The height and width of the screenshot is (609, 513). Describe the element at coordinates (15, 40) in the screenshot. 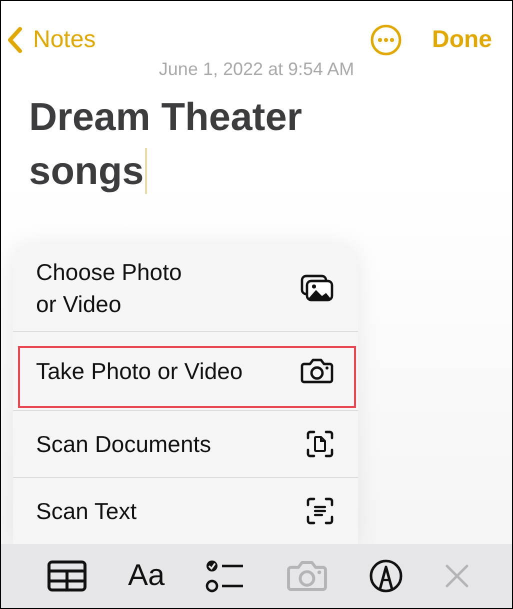

I see `chevron-left-icon` at that location.